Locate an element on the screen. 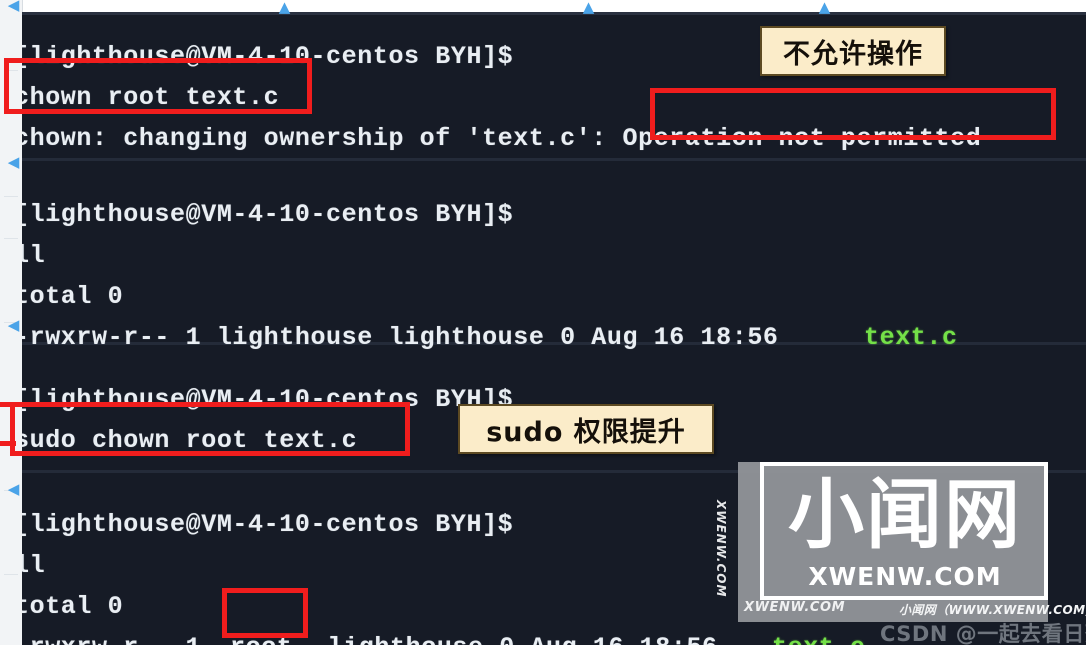  highlight-command-chown is located at coordinates (158, 86).